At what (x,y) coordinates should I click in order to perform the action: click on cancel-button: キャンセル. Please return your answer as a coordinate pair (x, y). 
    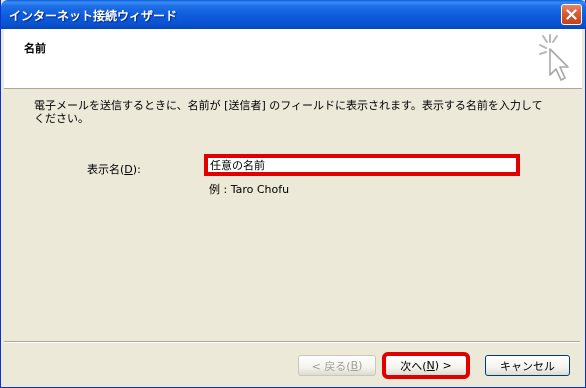
    Looking at the image, I should click on (527, 365).